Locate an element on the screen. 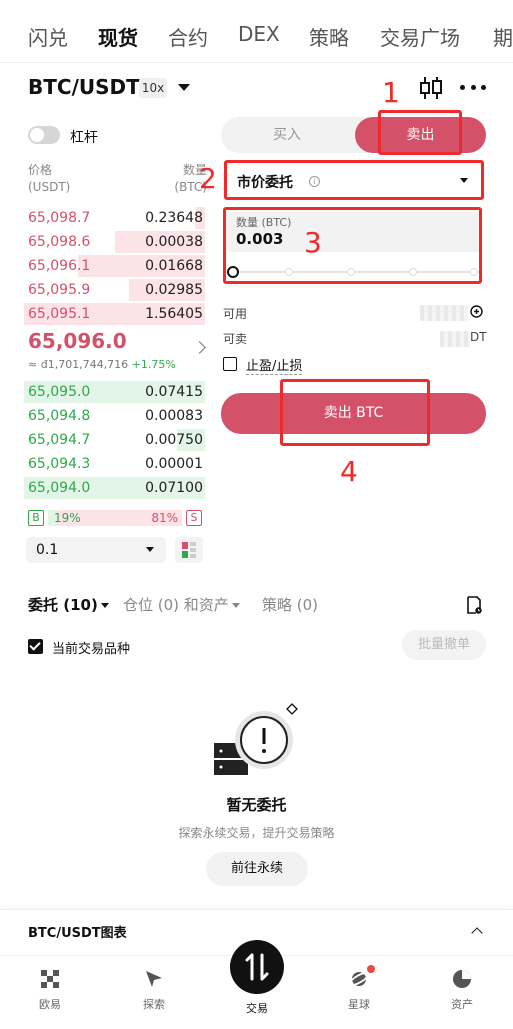 The image size is (513, 1029). tab-trading-square: 交易广场 is located at coordinates (420, 36).